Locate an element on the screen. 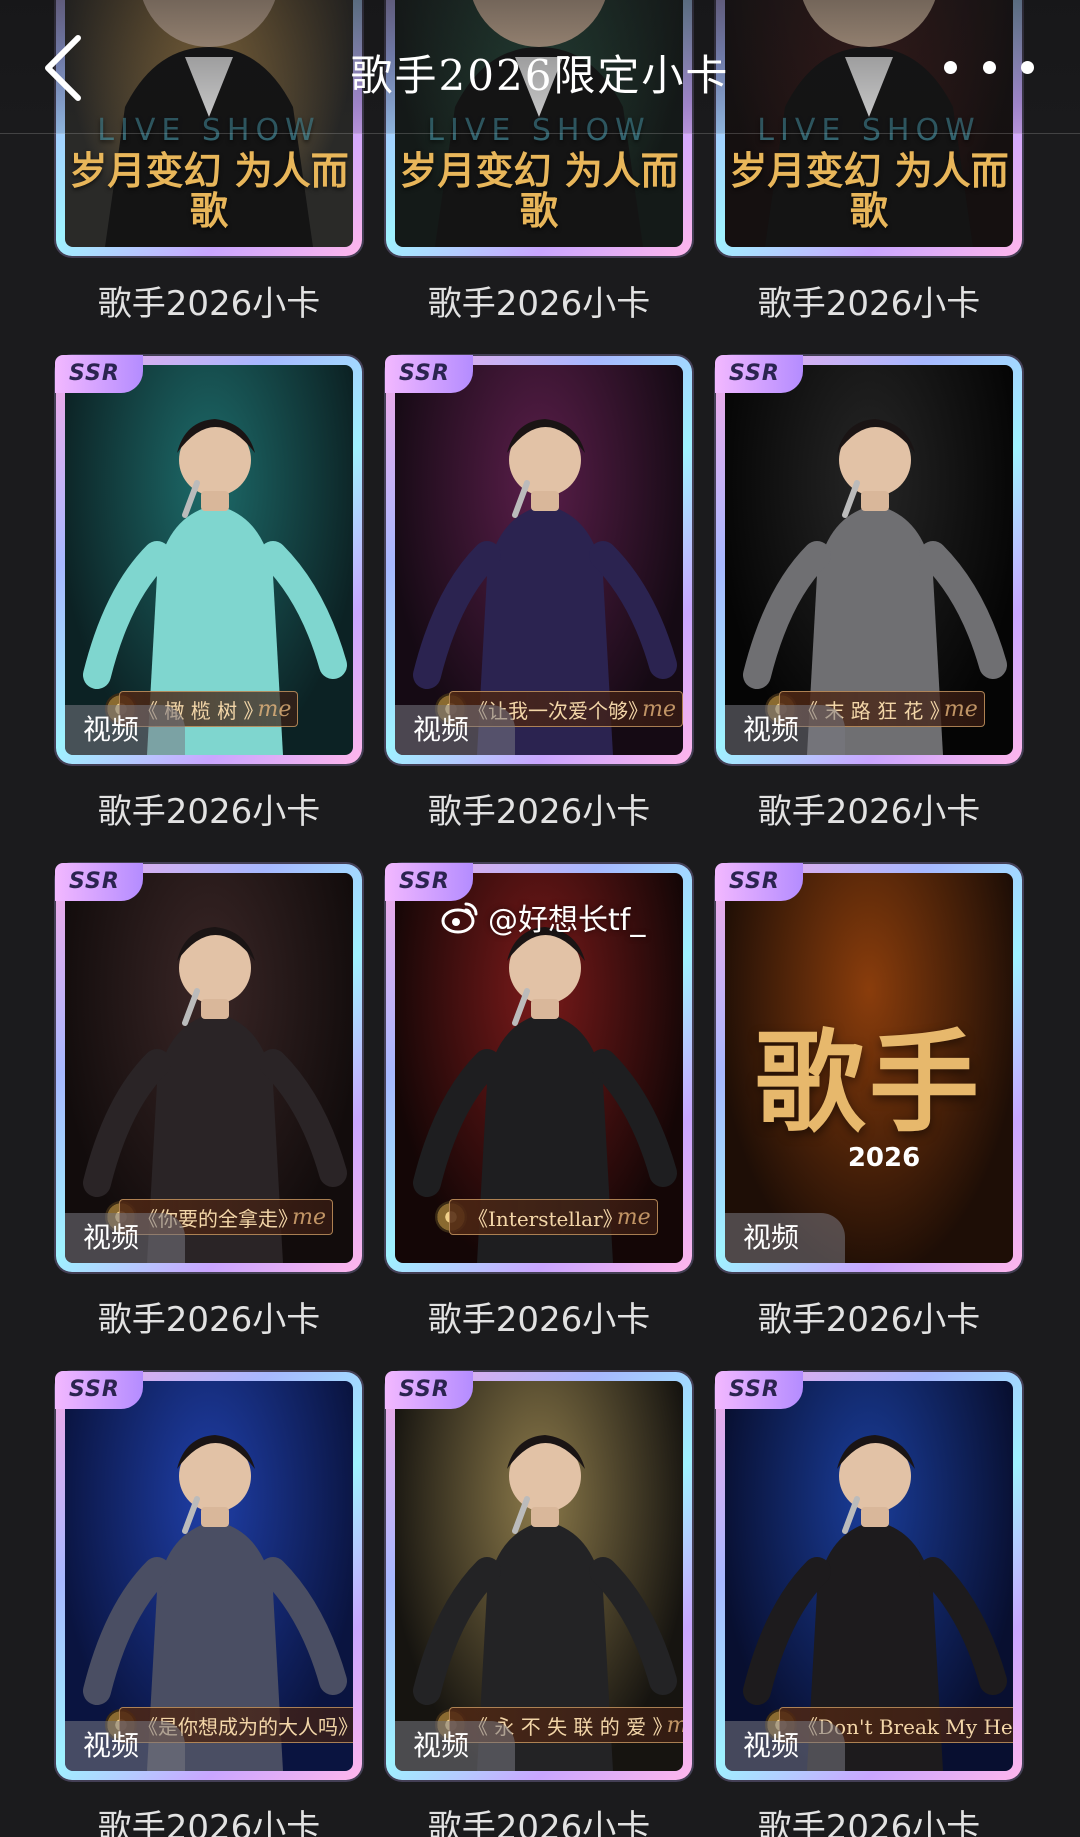 The width and height of the screenshot is (1080, 1837). card-item: 《 永 不 失 联 的 爱 》me视频SSR歌手2026小卡 is located at coordinates (538, 1604).